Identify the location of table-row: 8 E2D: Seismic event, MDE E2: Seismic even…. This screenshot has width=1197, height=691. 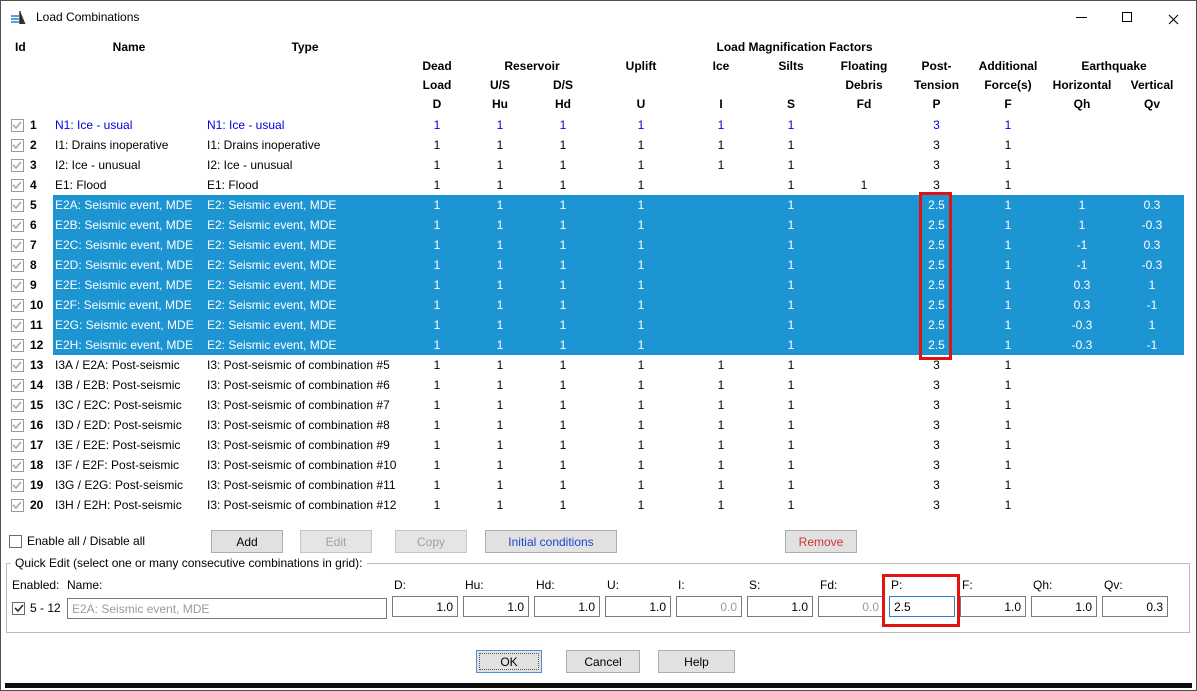
(595, 265).